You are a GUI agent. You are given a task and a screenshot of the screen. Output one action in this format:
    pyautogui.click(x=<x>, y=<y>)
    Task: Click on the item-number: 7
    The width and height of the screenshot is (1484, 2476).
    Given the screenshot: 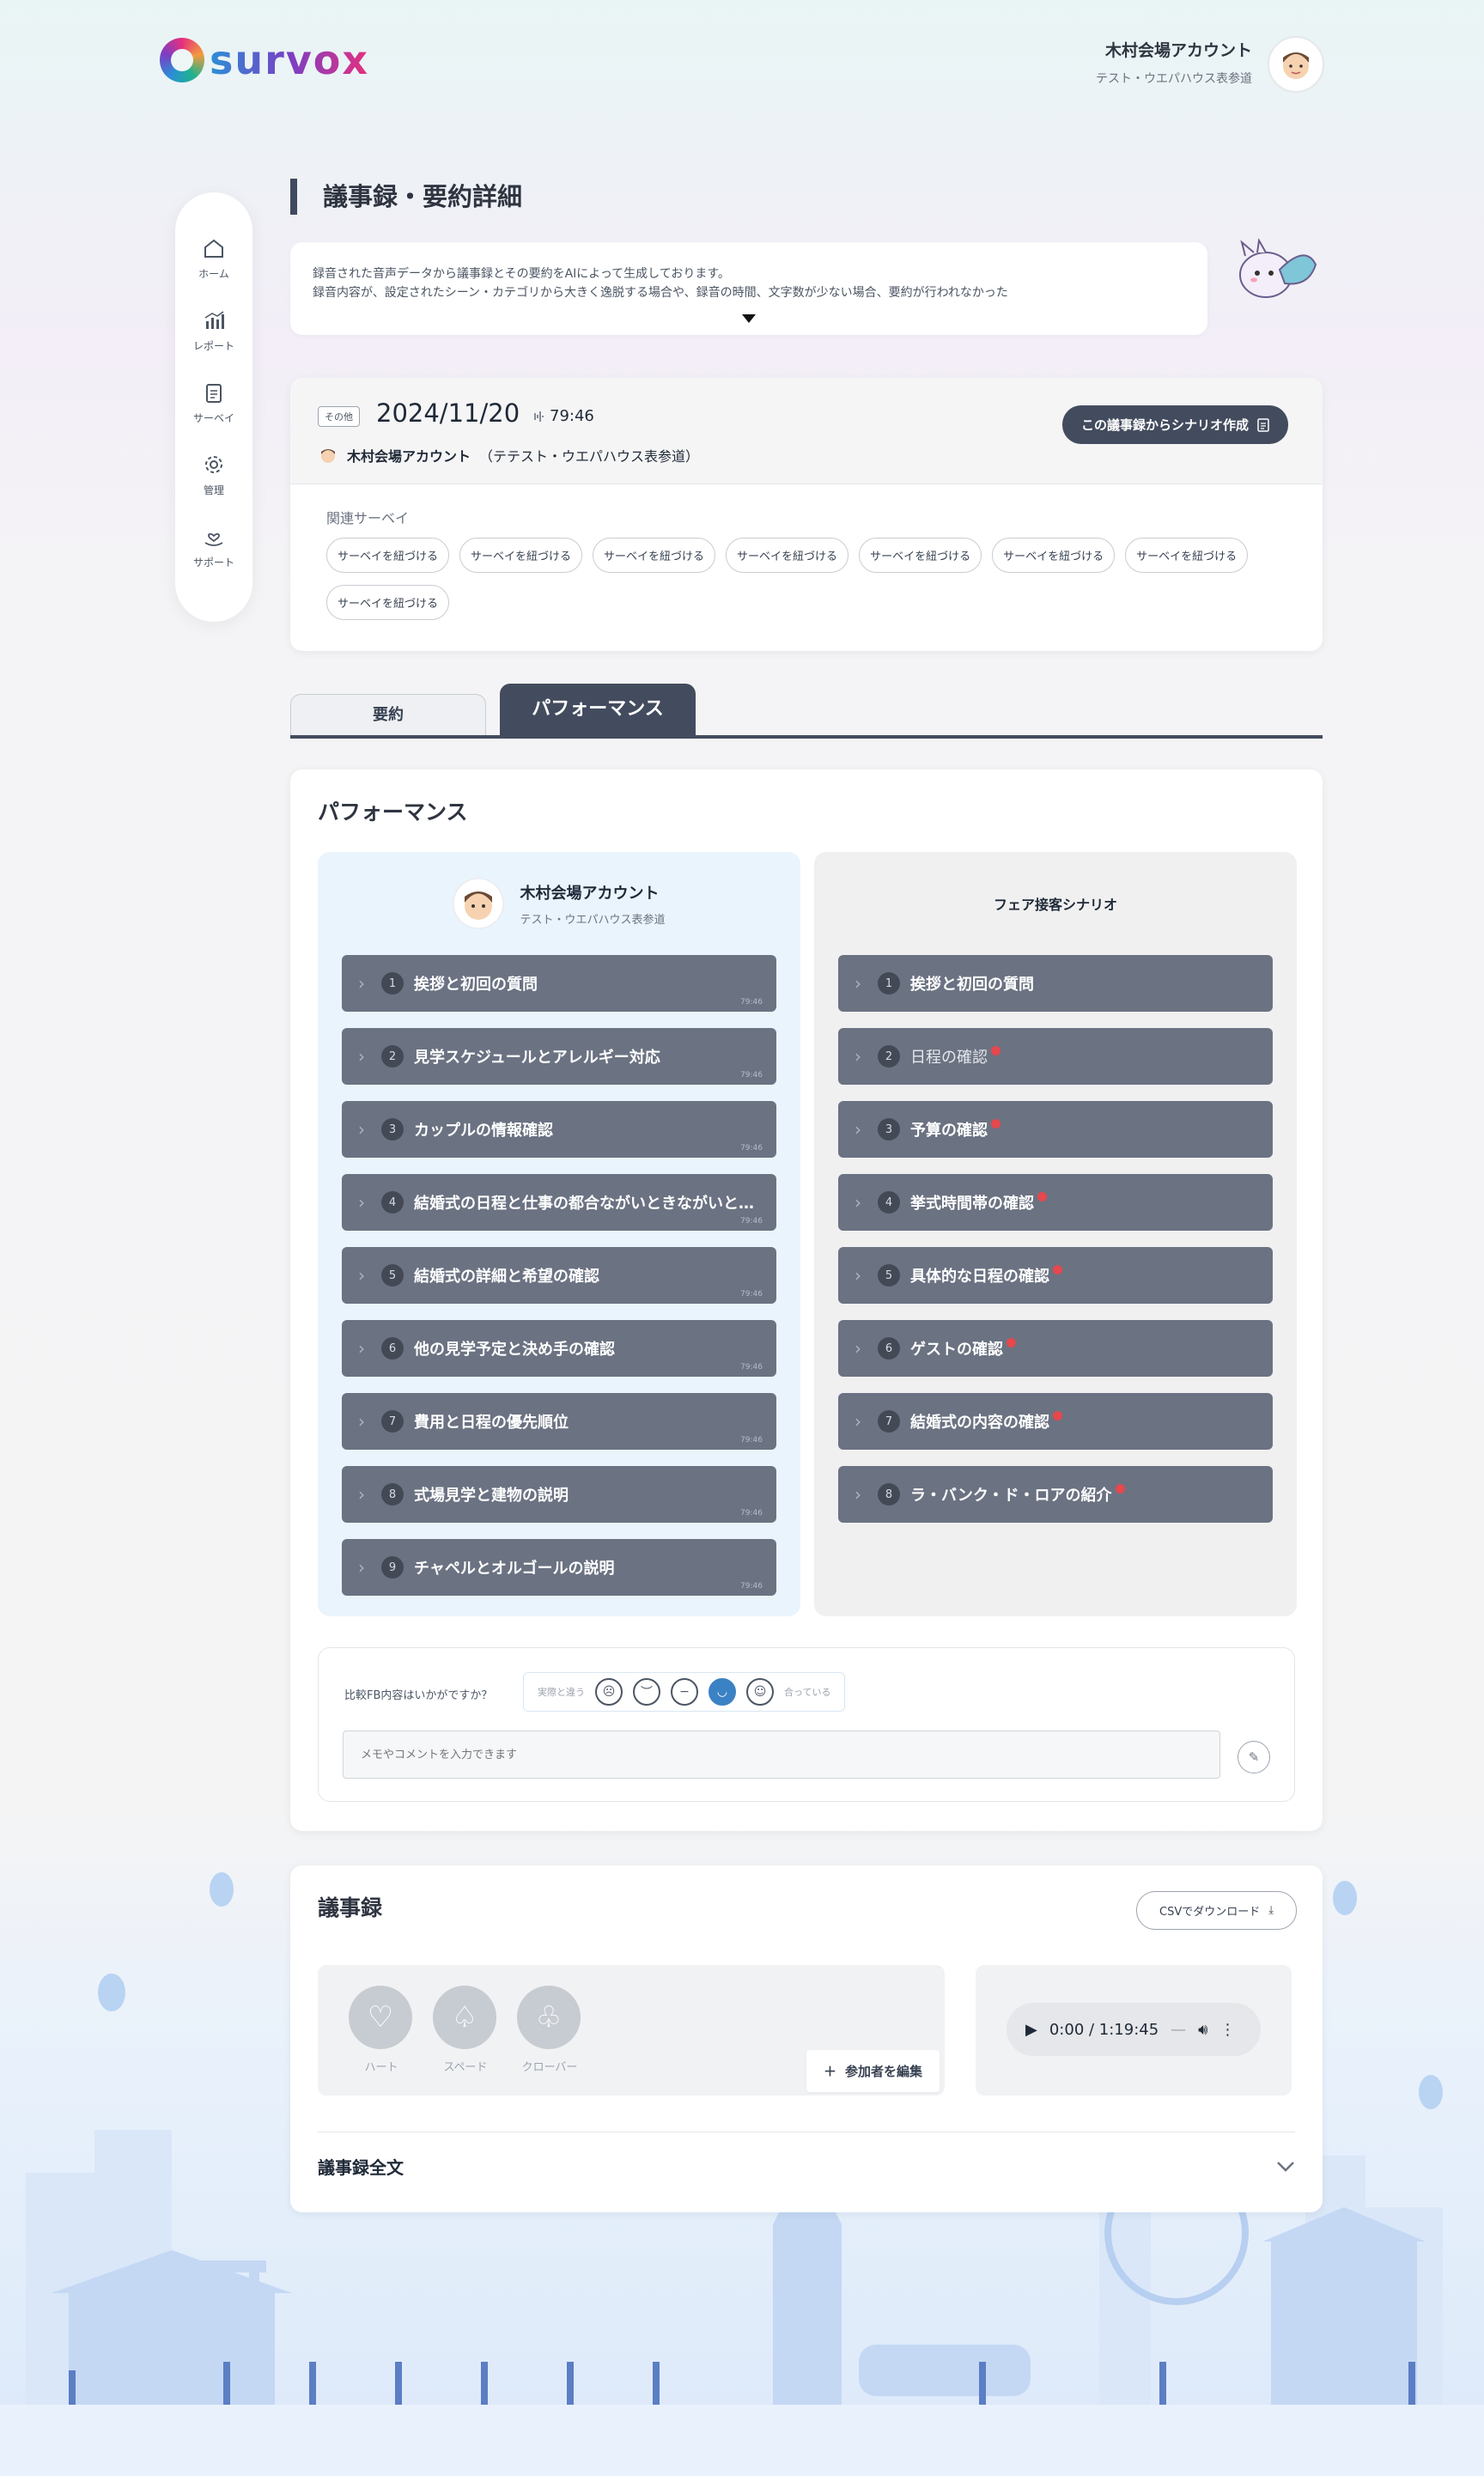 What is the action you would take?
    pyautogui.click(x=889, y=1421)
    